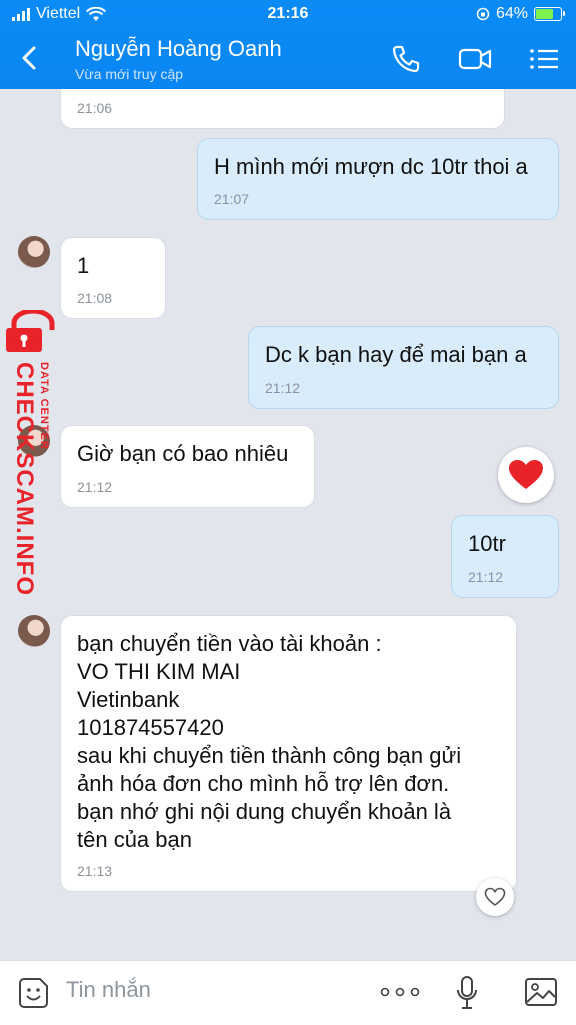  I want to click on heart-reaction-button, so click(526, 475).